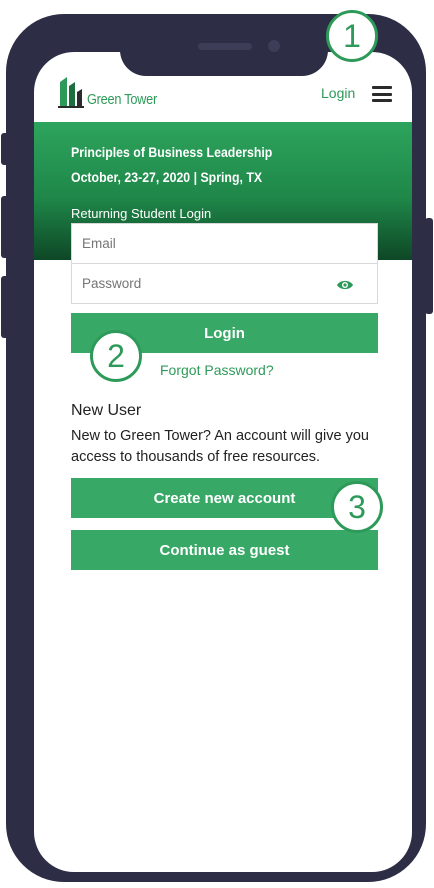 Image resolution: width=434 pixels, height=888 pixels. What do you see at coordinates (429, 266) in the screenshot?
I see `power-button` at bounding box center [429, 266].